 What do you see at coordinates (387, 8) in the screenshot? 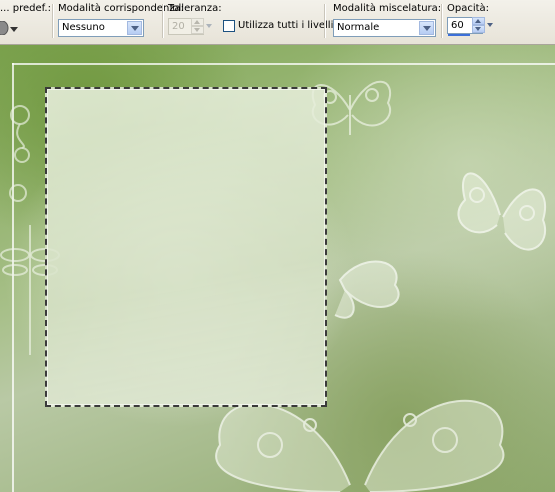
I see `blend-mode-label: Modalità miscelatura:` at bounding box center [387, 8].